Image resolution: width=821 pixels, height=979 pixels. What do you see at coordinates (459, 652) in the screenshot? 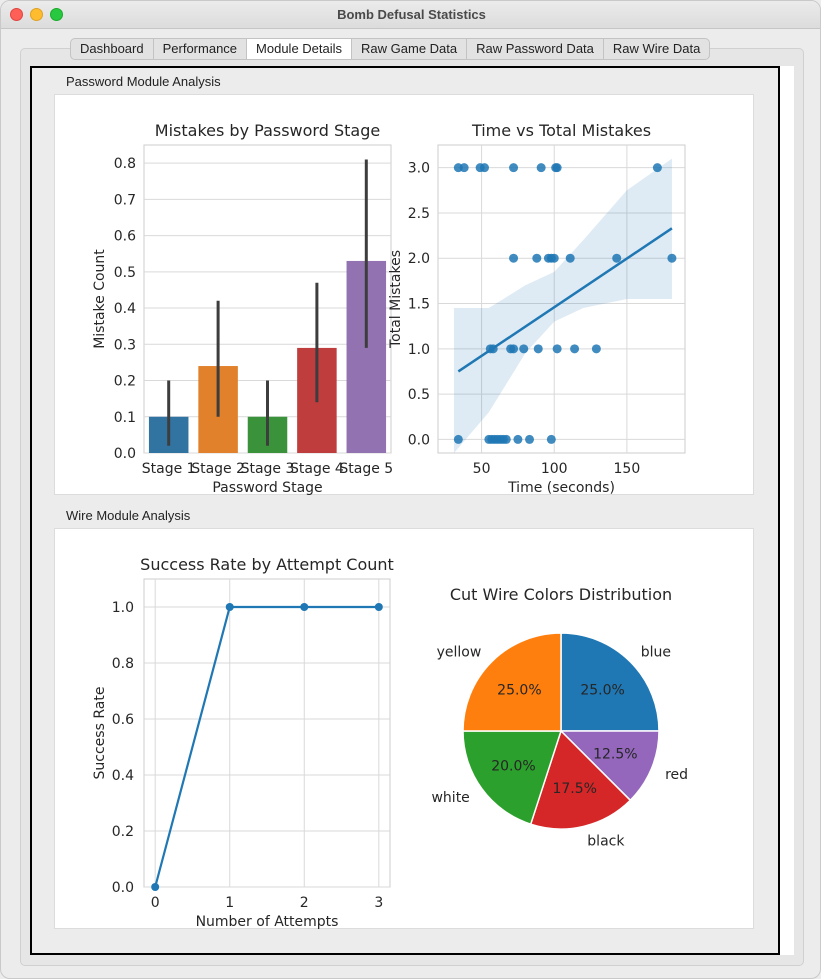
I see `pie-slice-label: yellow` at bounding box center [459, 652].